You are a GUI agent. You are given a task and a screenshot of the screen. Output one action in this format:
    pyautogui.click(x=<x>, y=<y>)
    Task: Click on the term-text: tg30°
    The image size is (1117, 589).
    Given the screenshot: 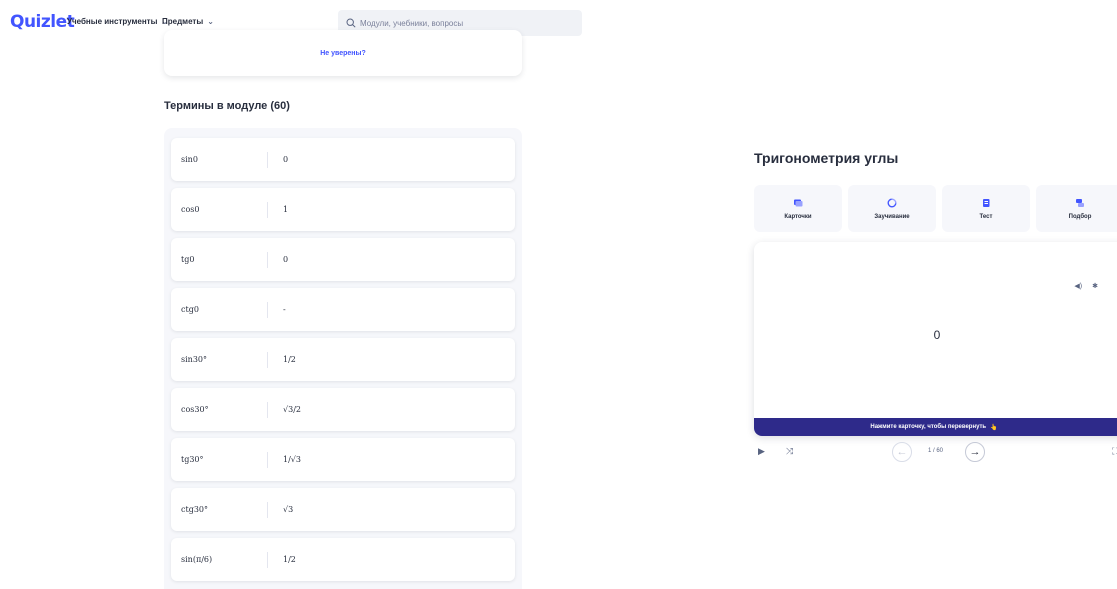 What is the action you would take?
    pyautogui.click(x=192, y=459)
    